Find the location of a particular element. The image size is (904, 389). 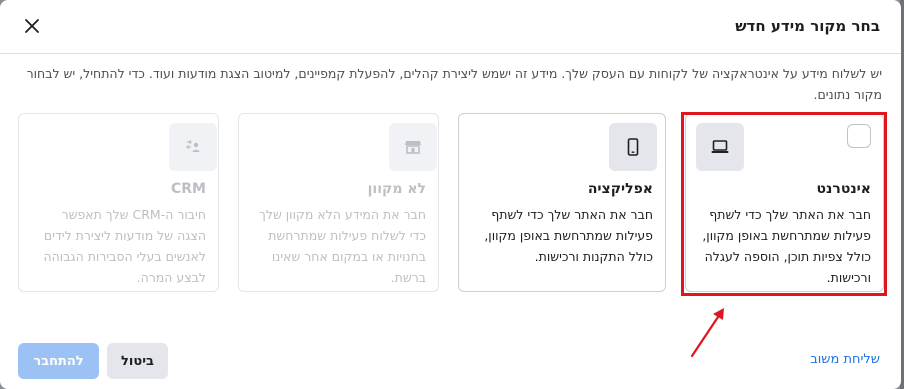

icon-box-web is located at coordinates (720, 147).